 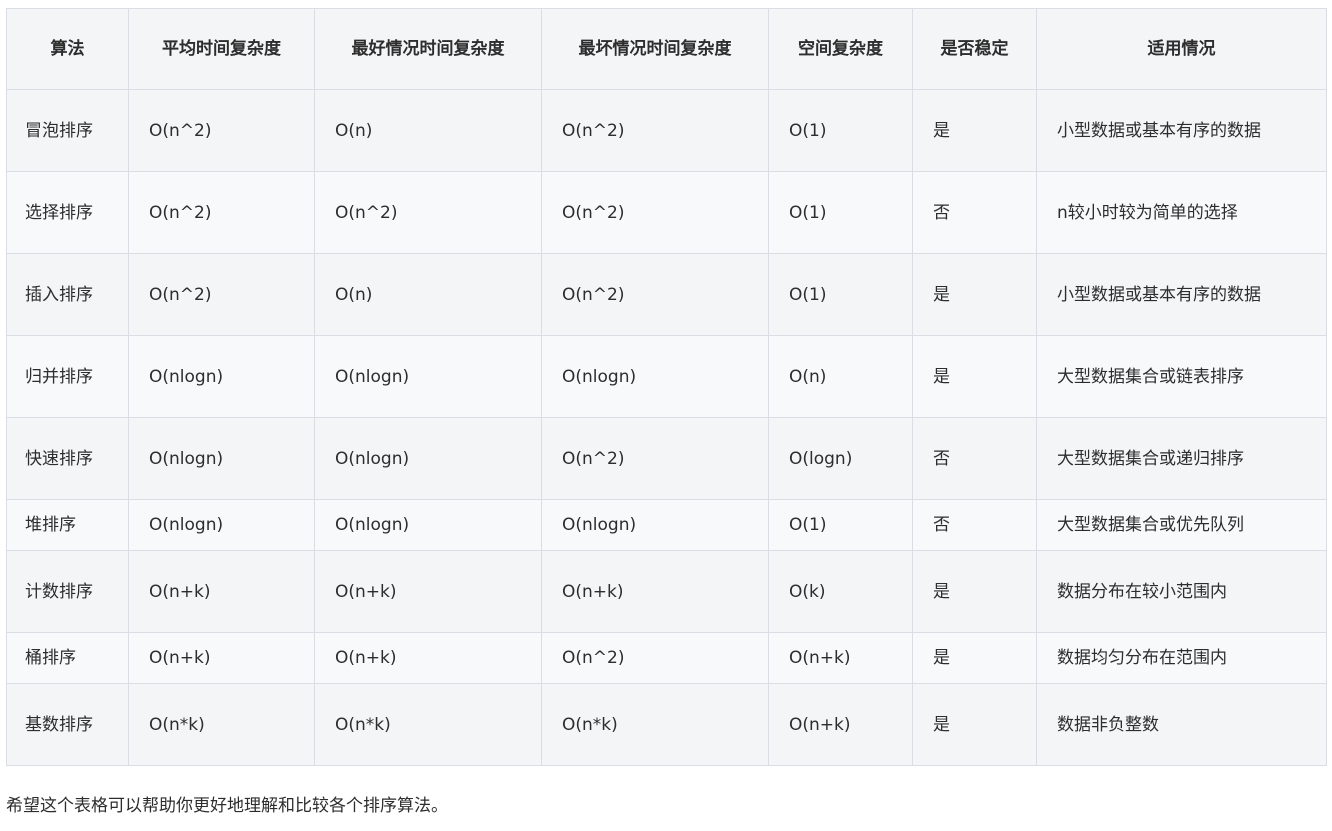 What do you see at coordinates (840, 591) in the screenshot?
I see `cell-space: O(k)` at bounding box center [840, 591].